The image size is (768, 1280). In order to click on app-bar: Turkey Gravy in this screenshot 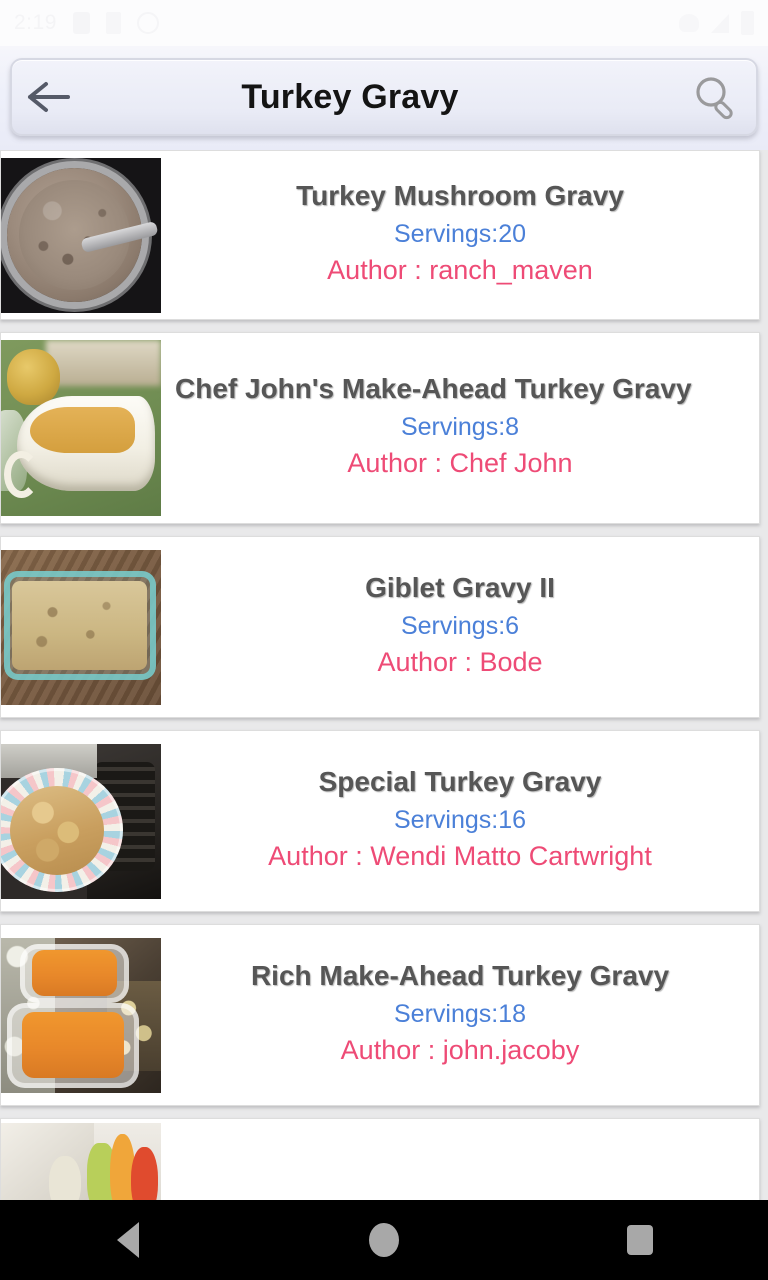, I will do `click(384, 98)`.